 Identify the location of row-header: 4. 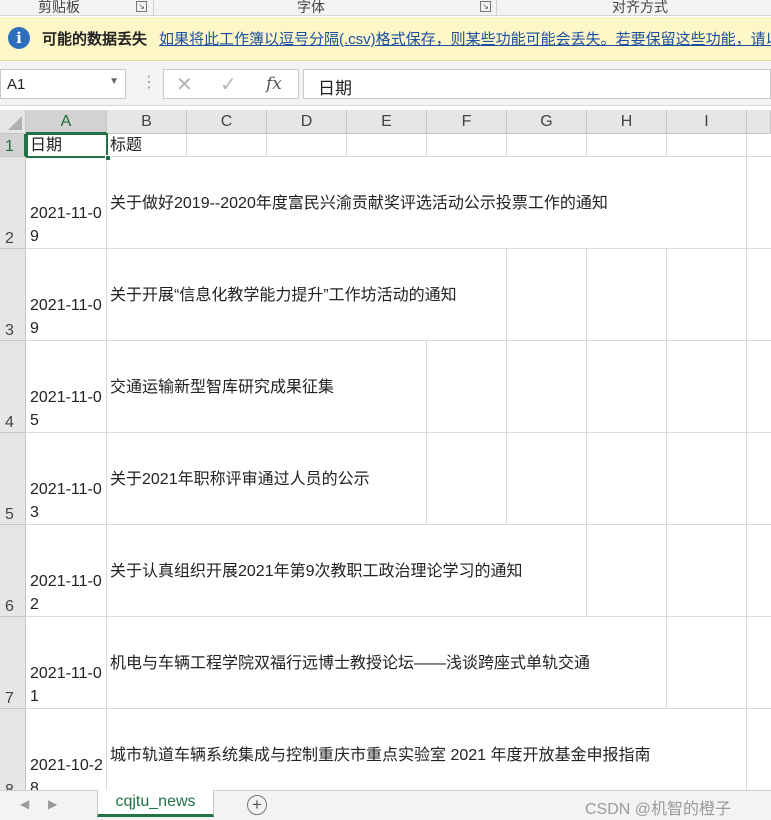
(13, 387).